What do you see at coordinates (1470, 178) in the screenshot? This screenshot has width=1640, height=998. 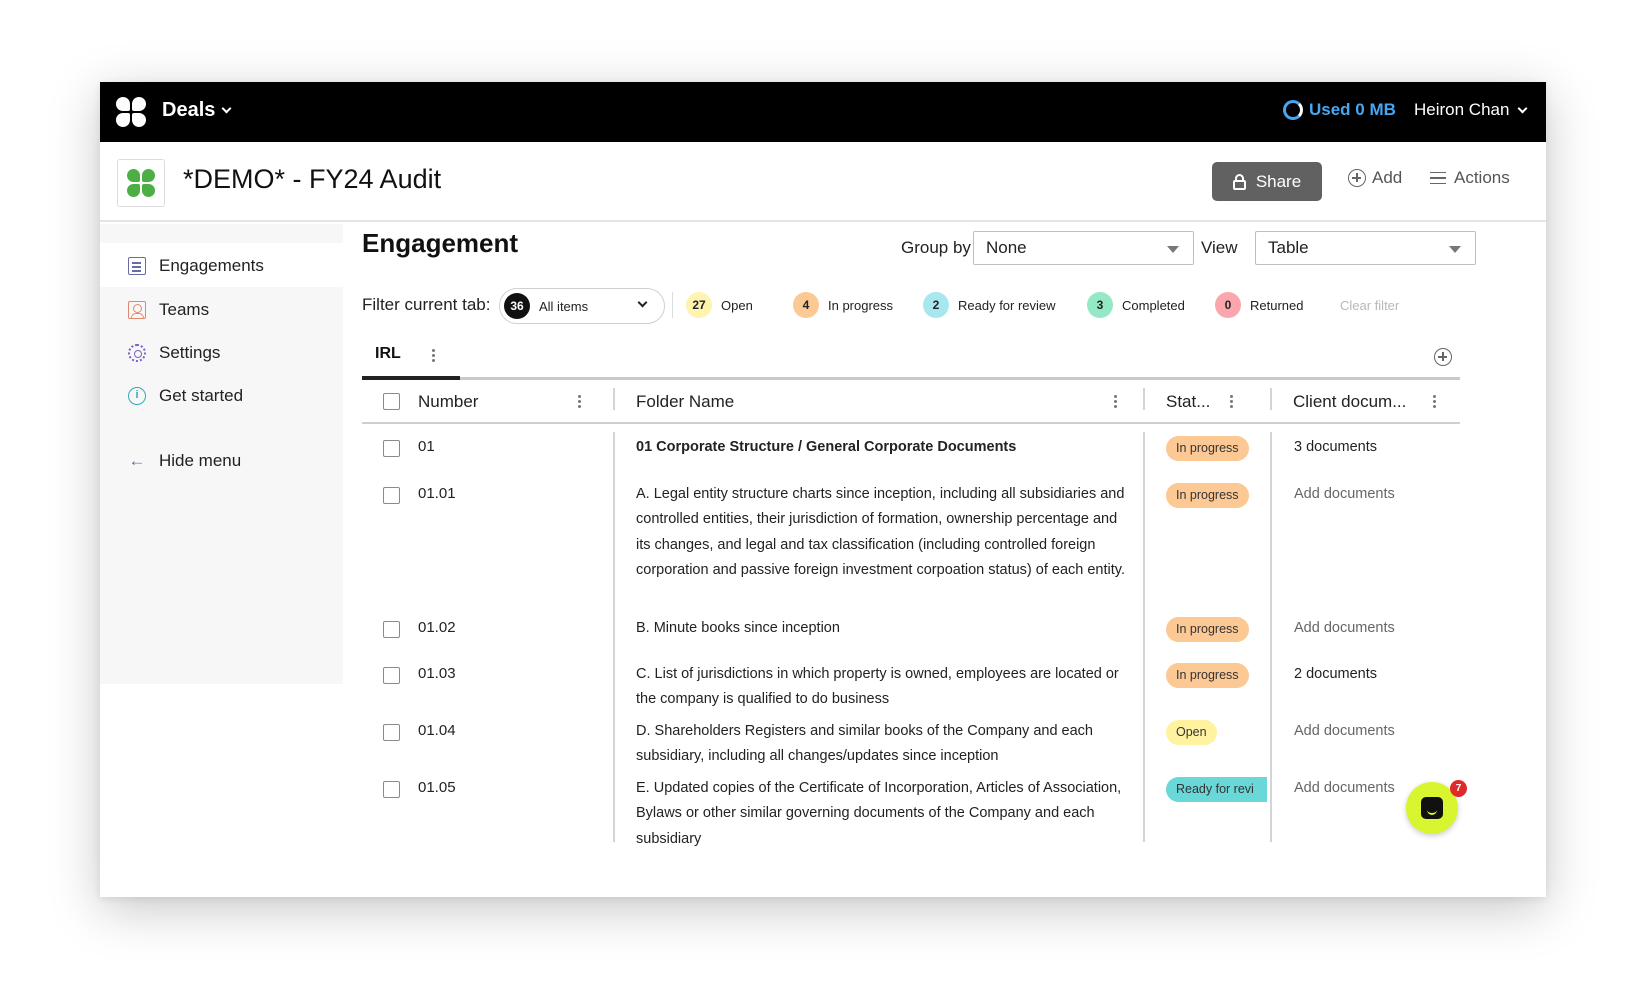 I see `actions-button: Actions` at bounding box center [1470, 178].